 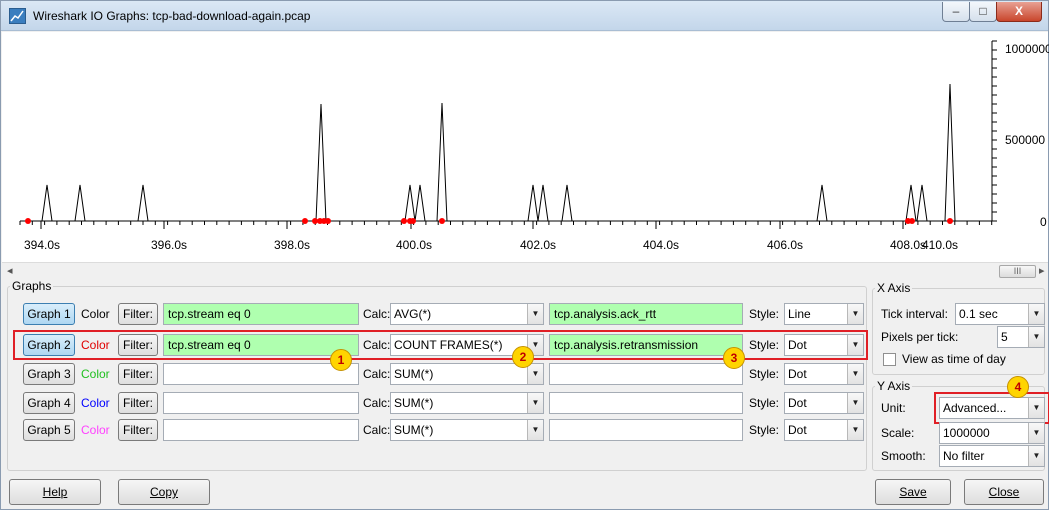 I want to click on graph-1-calc-select: AVG(*) ▼, so click(x=467, y=314).